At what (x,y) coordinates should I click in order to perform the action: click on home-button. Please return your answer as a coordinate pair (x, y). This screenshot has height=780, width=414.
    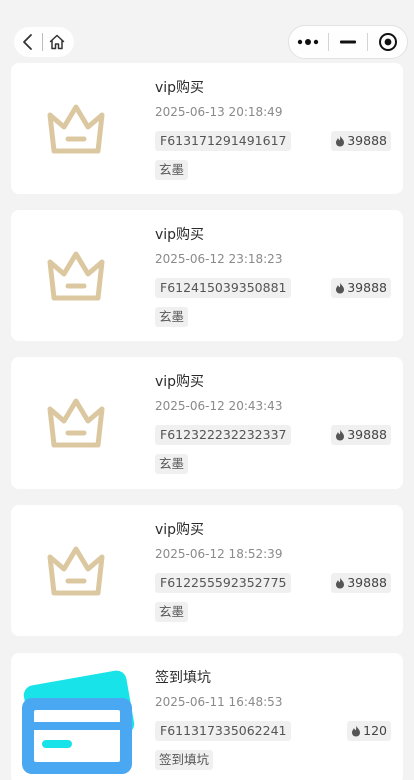
    Looking at the image, I should click on (57, 42).